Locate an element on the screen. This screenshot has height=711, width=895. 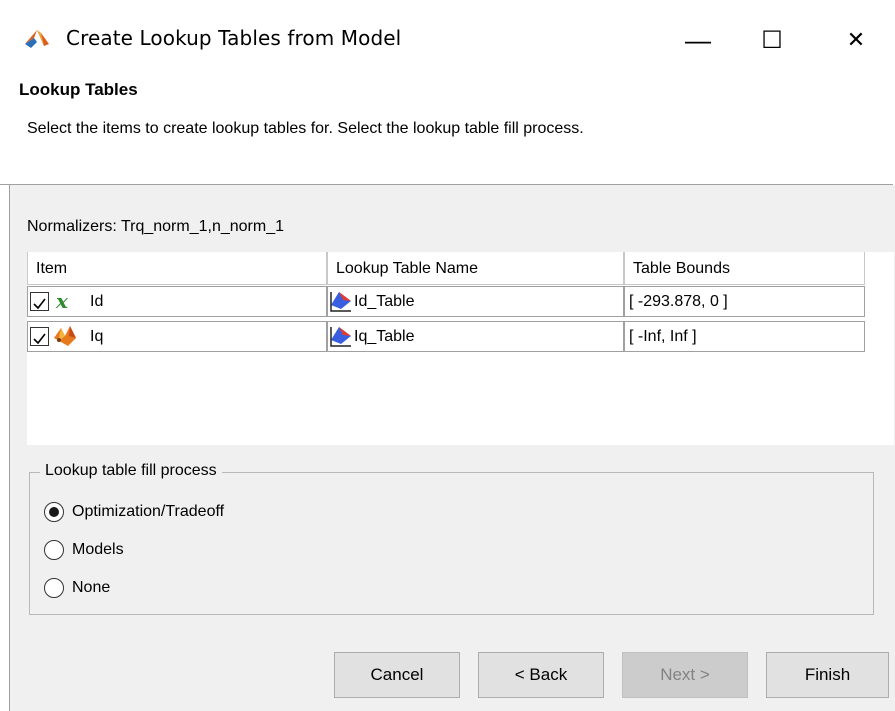
matlab-app-icon is located at coordinates (37, 39).